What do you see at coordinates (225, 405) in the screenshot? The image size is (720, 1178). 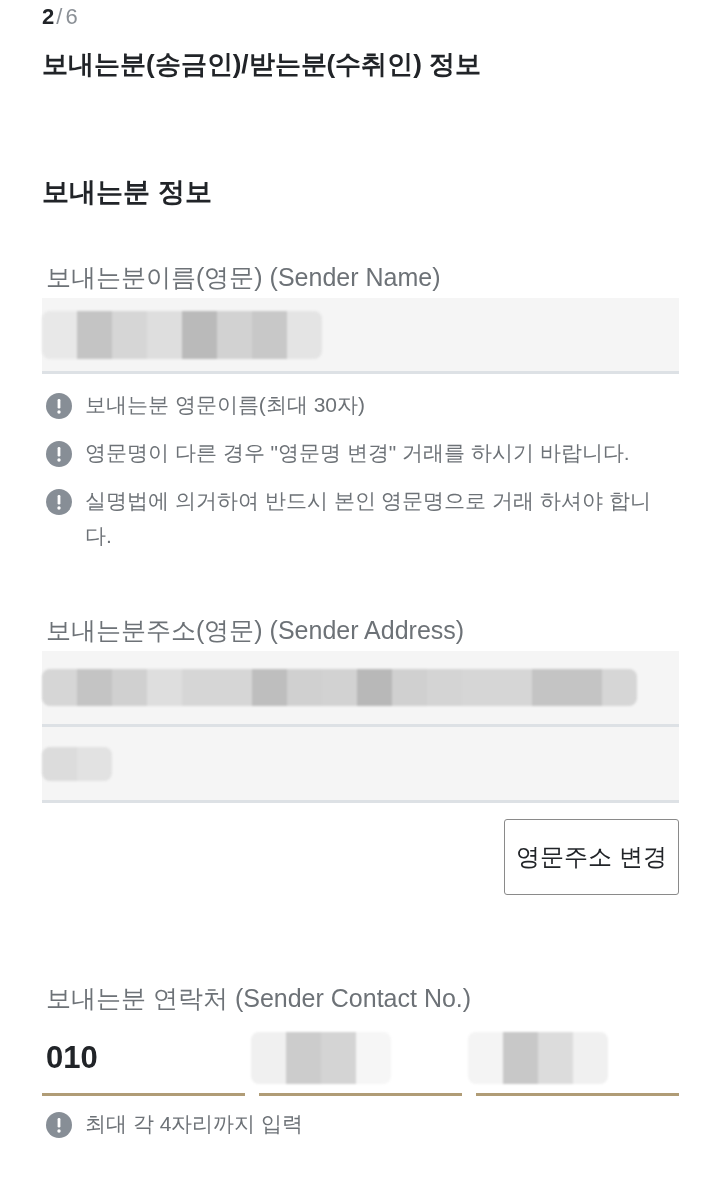 I see `note-text: 보내는분 영문이름(최대 30자)` at bounding box center [225, 405].